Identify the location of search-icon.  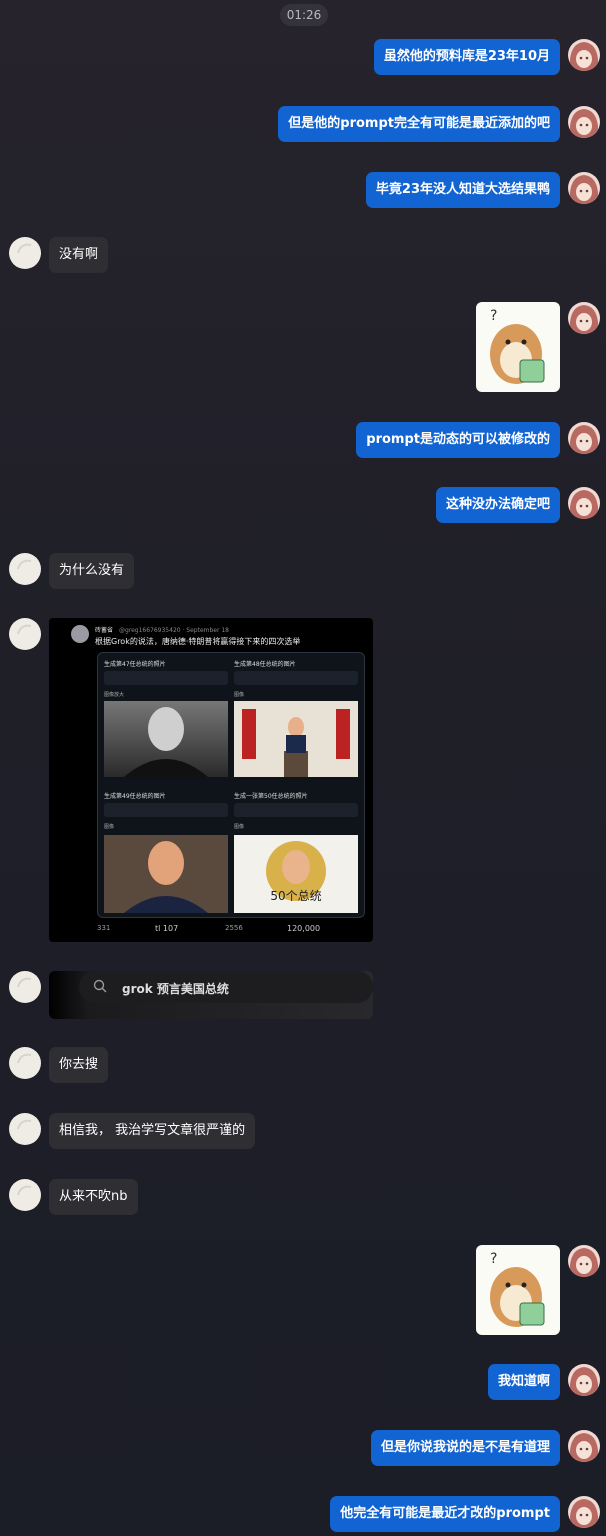
(100, 987).